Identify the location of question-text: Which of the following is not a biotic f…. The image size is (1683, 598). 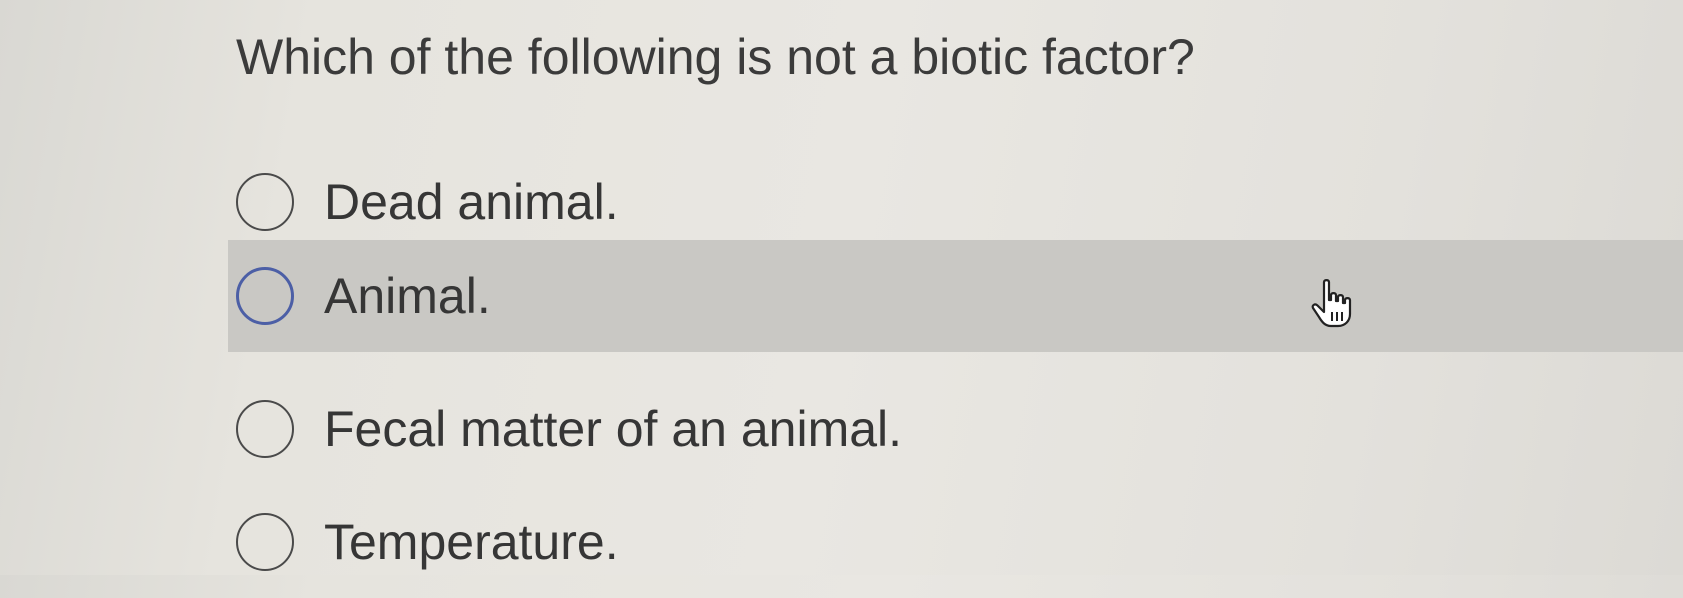
(715, 57).